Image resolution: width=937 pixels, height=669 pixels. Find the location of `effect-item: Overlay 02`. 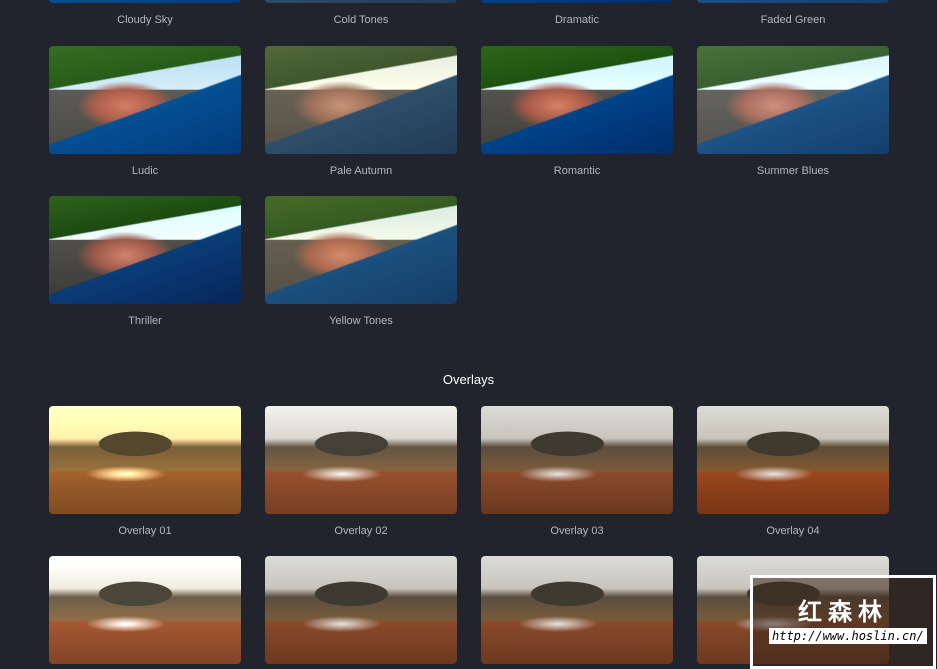

effect-item: Overlay 02 is located at coordinates (361, 471).